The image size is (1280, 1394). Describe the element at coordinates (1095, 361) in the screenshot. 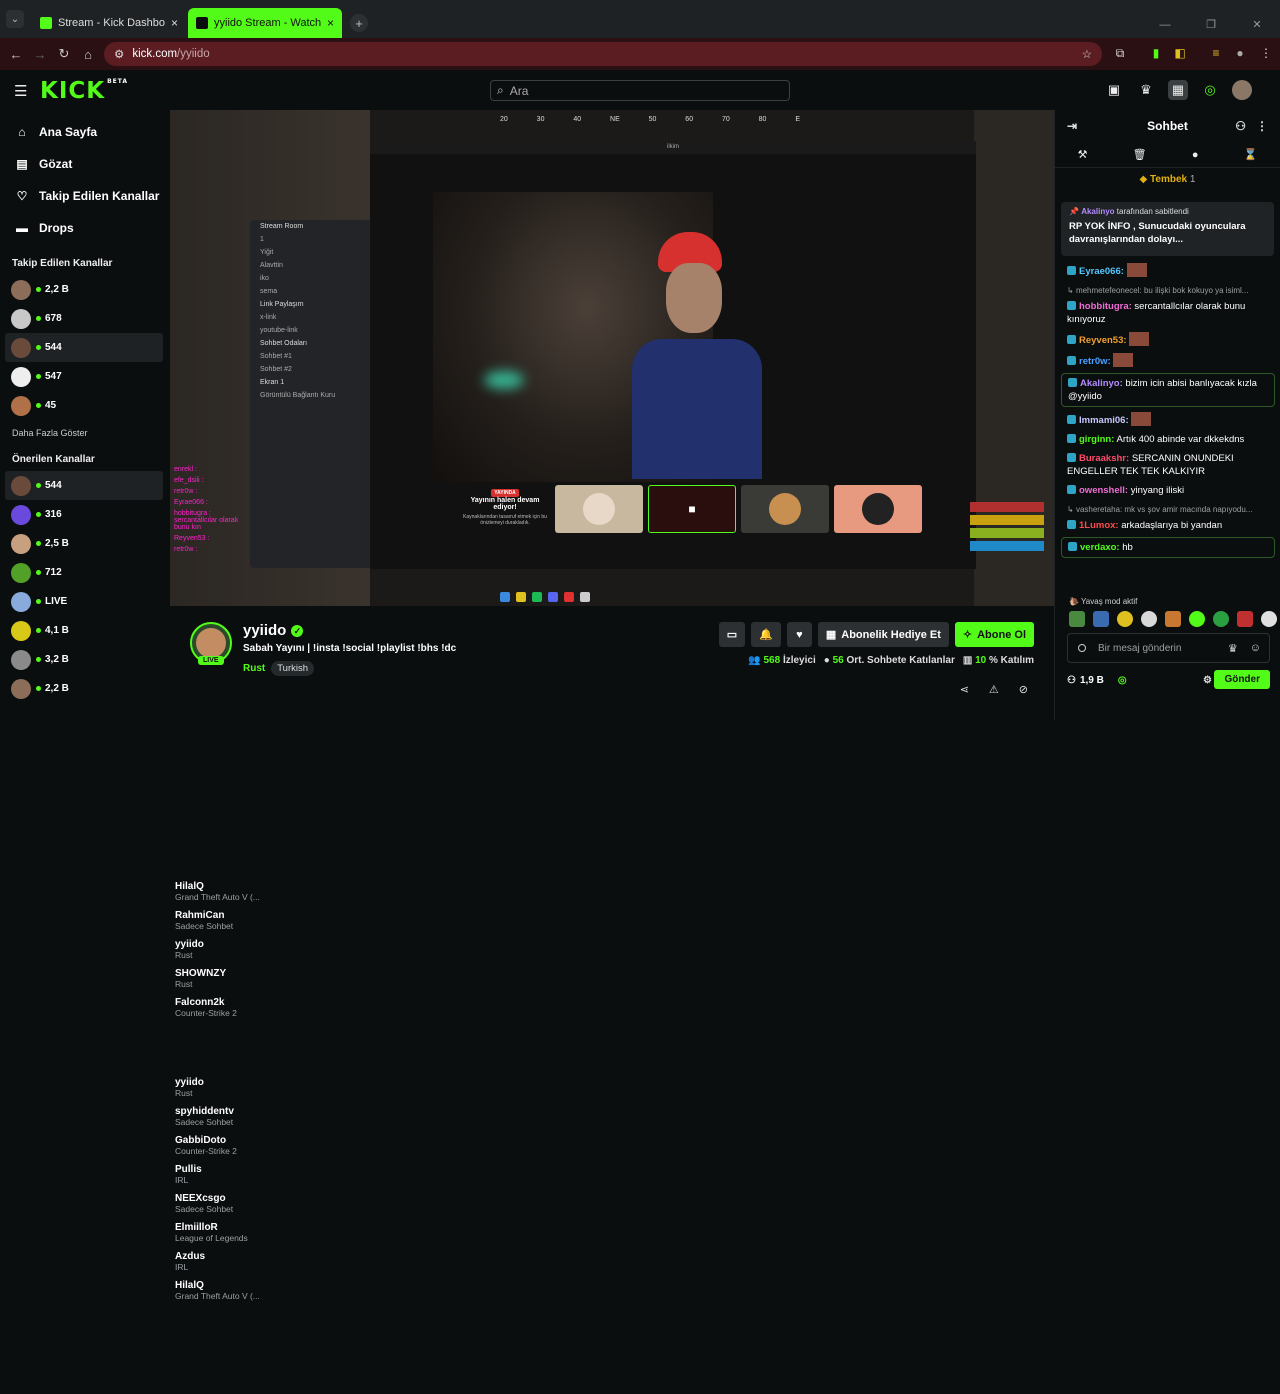

I see `chat-username: retr0w:` at that location.